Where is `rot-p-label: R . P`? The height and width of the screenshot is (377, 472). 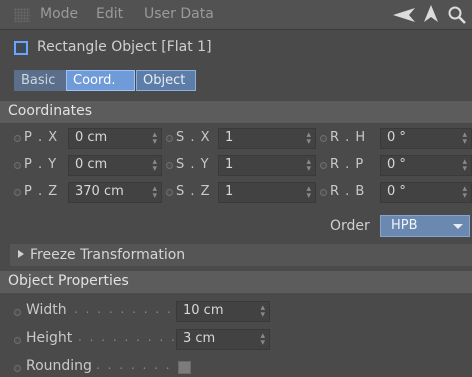 rot-p-label: R . P is located at coordinates (347, 164).